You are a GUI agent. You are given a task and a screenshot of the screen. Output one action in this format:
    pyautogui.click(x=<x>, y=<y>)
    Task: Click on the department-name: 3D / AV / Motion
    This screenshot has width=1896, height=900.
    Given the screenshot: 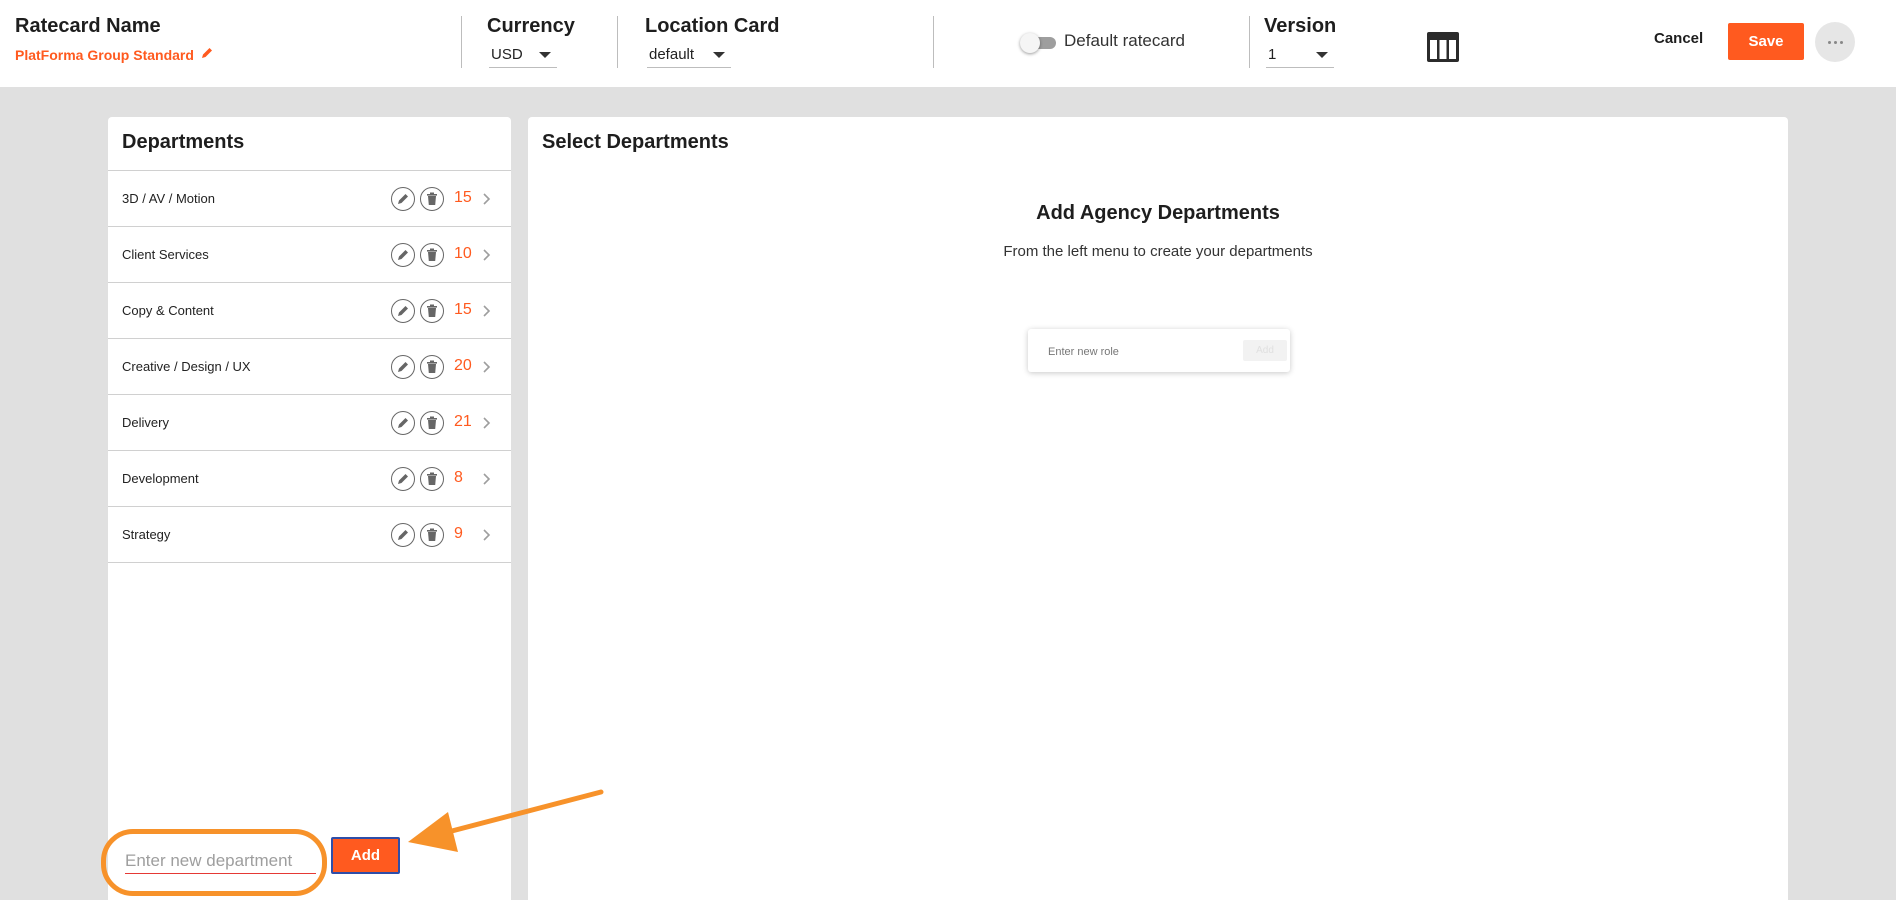 What is the action you would take?
    pyautogui.click(x=168, y=198)
    